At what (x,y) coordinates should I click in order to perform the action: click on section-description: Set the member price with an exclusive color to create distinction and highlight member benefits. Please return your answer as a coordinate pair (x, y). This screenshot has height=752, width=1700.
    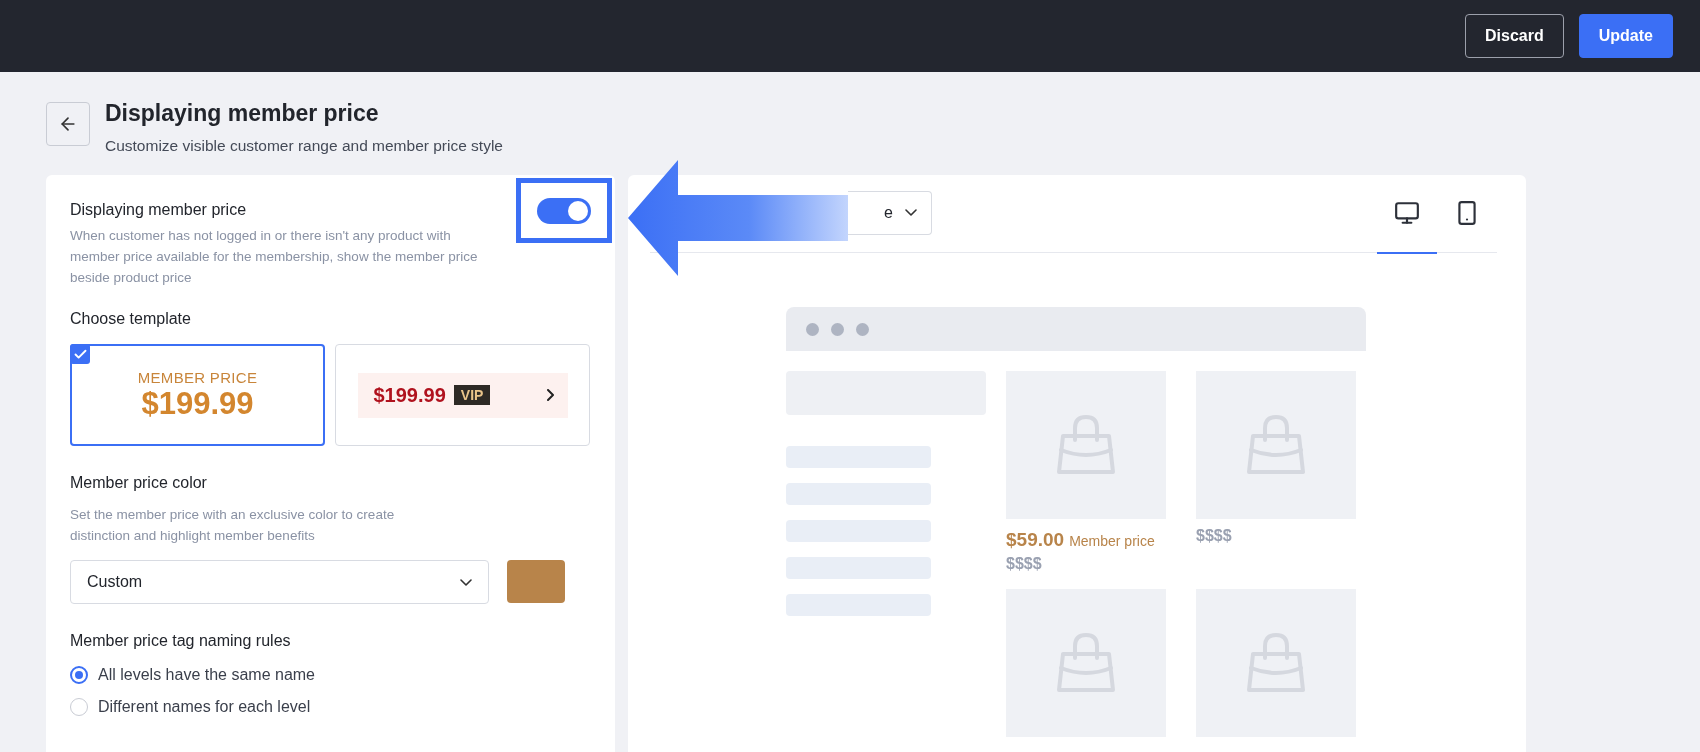
    Looking at the image, I should click on (233, 525).